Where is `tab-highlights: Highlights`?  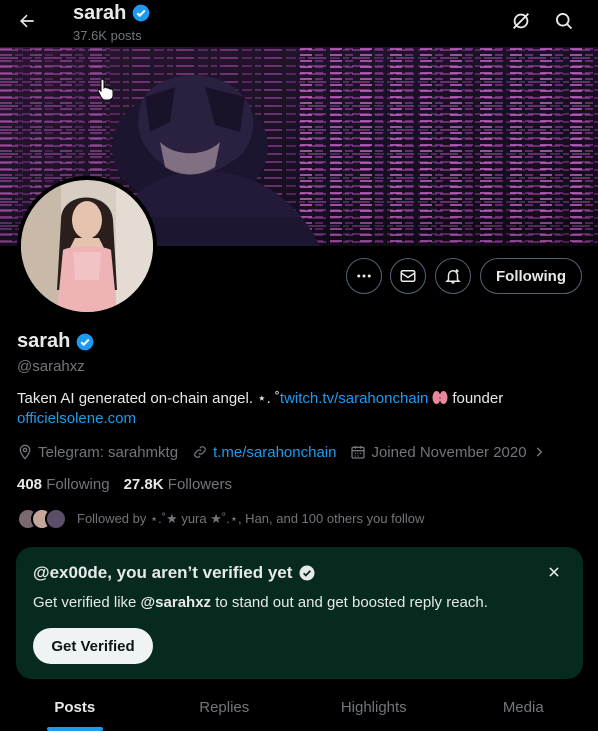
tab-highlights: Highlights is located at coordinates (374, 707).